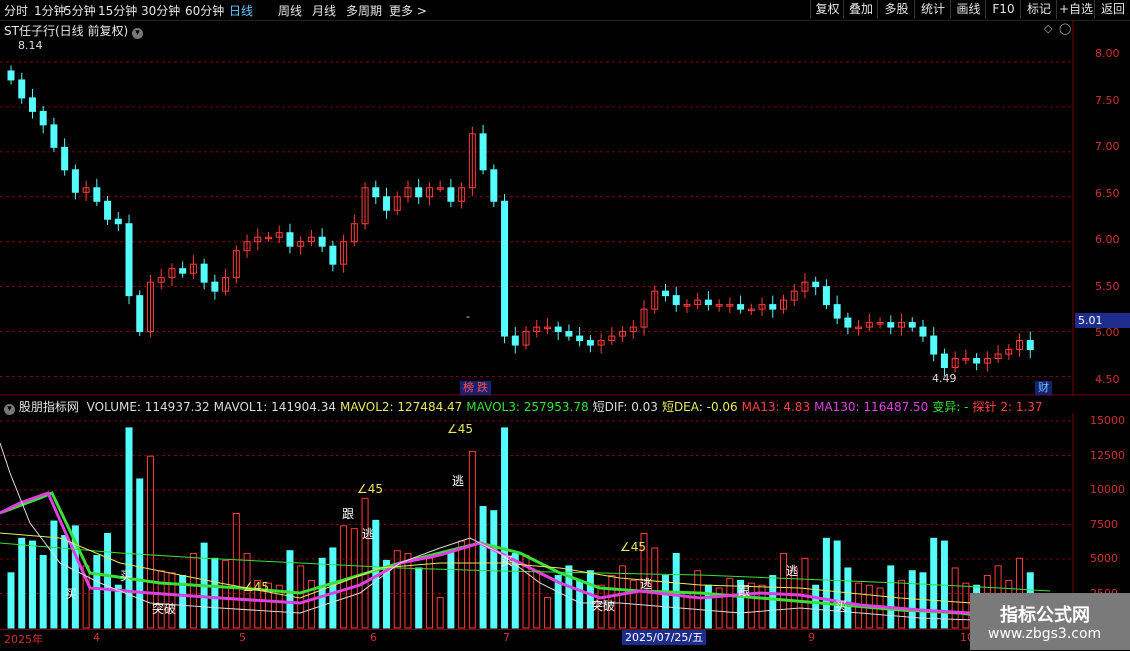  I want to click on price-tick-7: 4.50, so click(1107, 379).